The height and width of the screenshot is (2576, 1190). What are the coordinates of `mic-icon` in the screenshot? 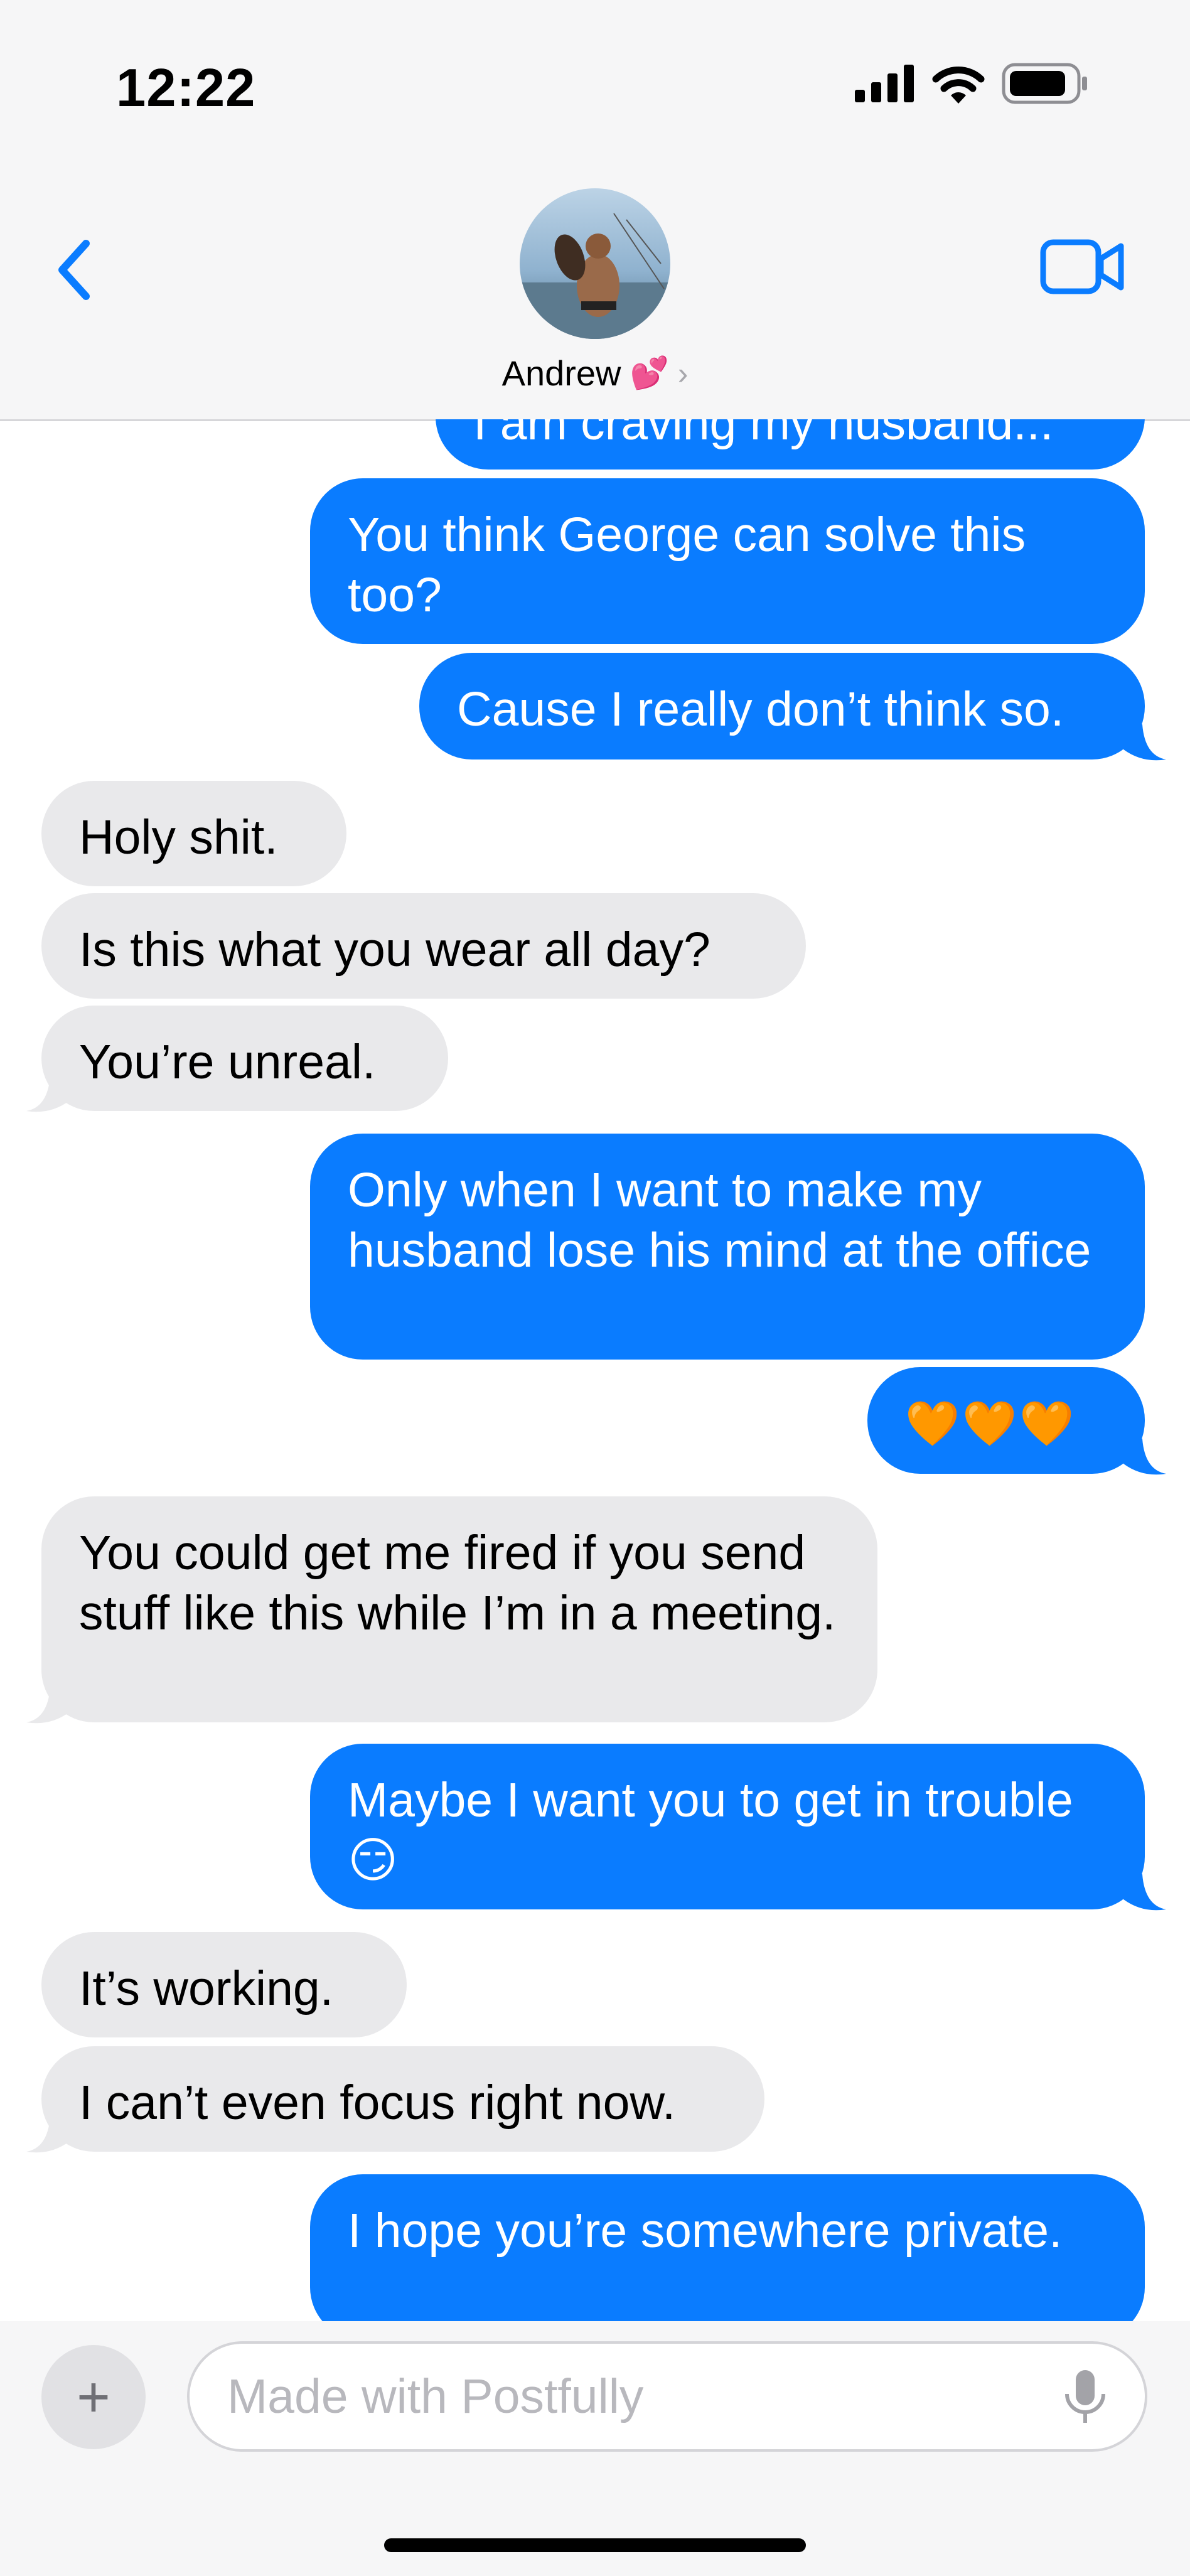 It's located at (1085, 2397).